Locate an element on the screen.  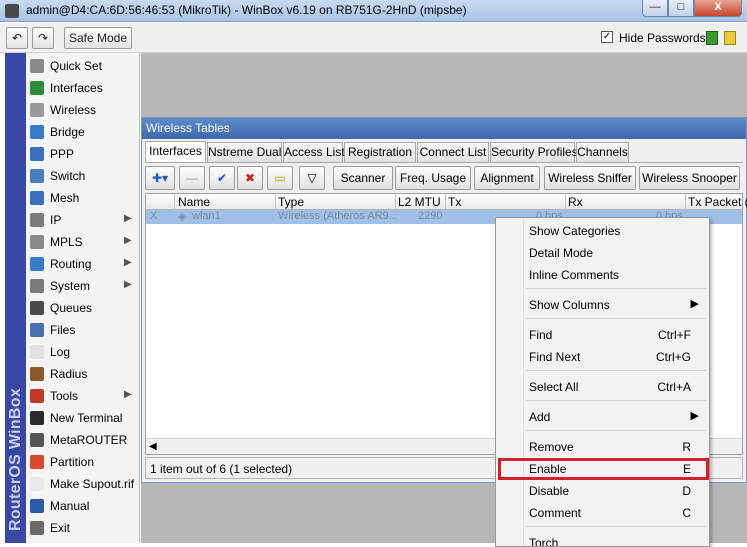
sidebar-item-switch: Switch is located at coordinates (83, 176).